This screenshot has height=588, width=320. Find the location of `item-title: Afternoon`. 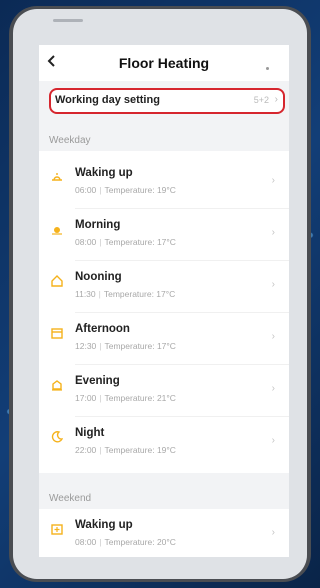

item-title: Afternoon is located at coordinates (102, 329).